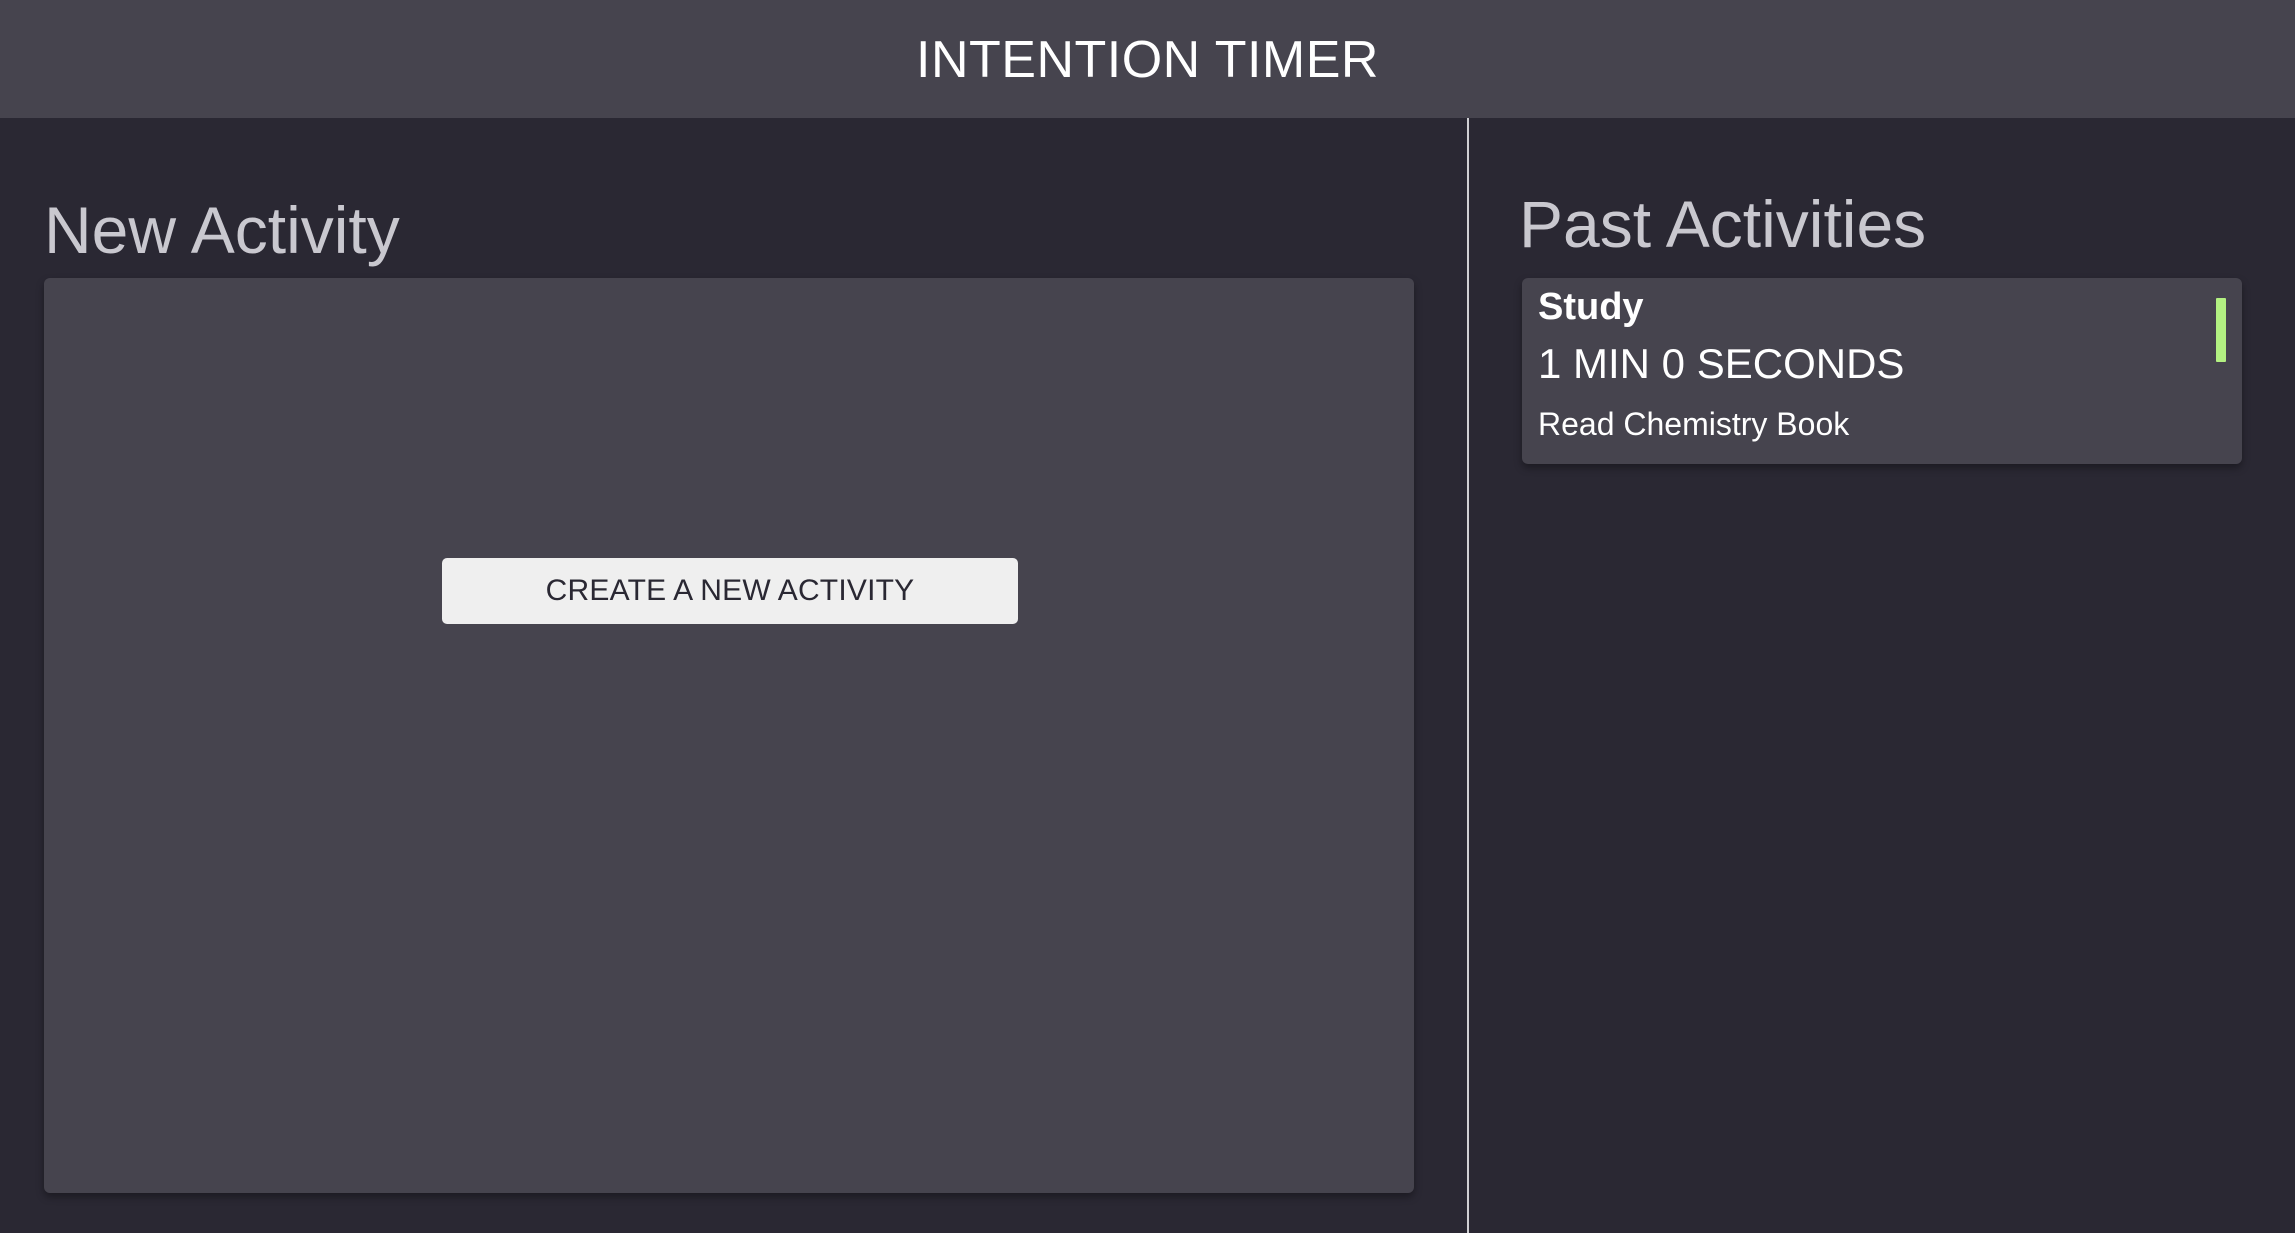 The width and height of the screenshot is (2295, 1233). I want to click on past-activities-heading: Past Activities, so click(1723, 224).